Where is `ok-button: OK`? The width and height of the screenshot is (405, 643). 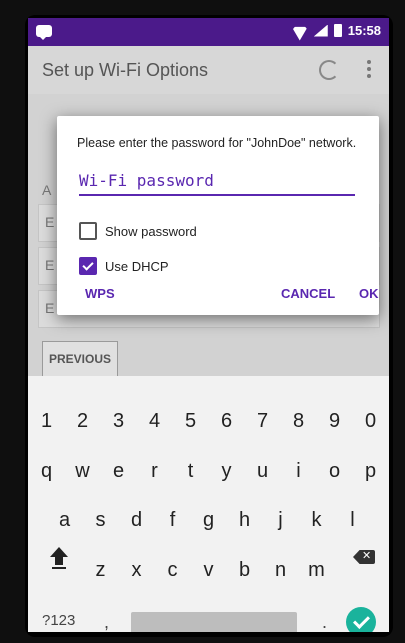
ok-button: OK is located at coordinates (369, 293).